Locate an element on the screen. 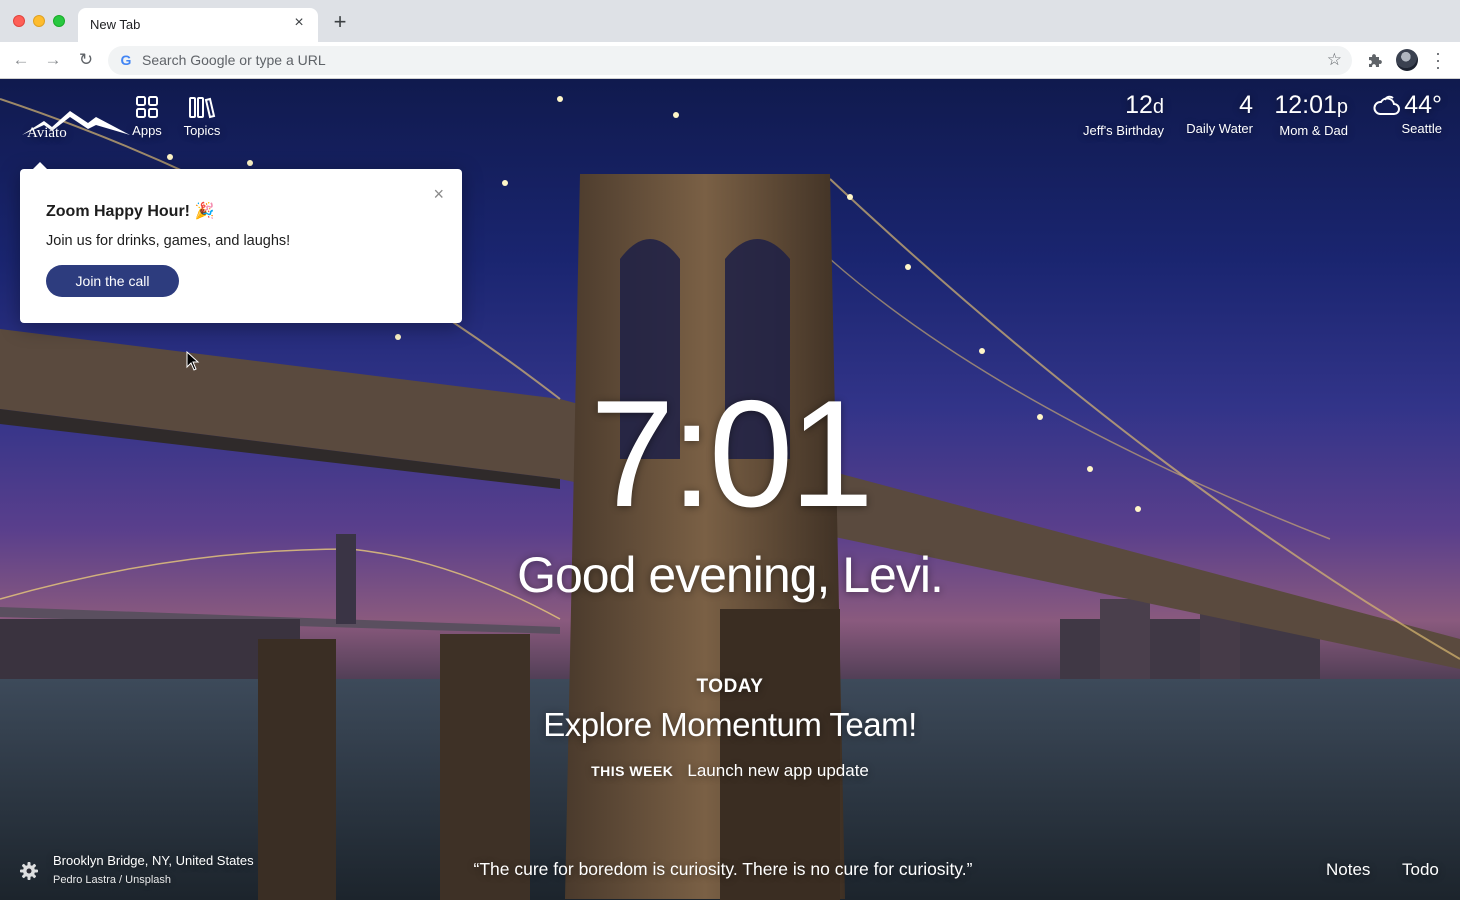  tab-strip: New Tab × + is located at coordinates (730, 21).